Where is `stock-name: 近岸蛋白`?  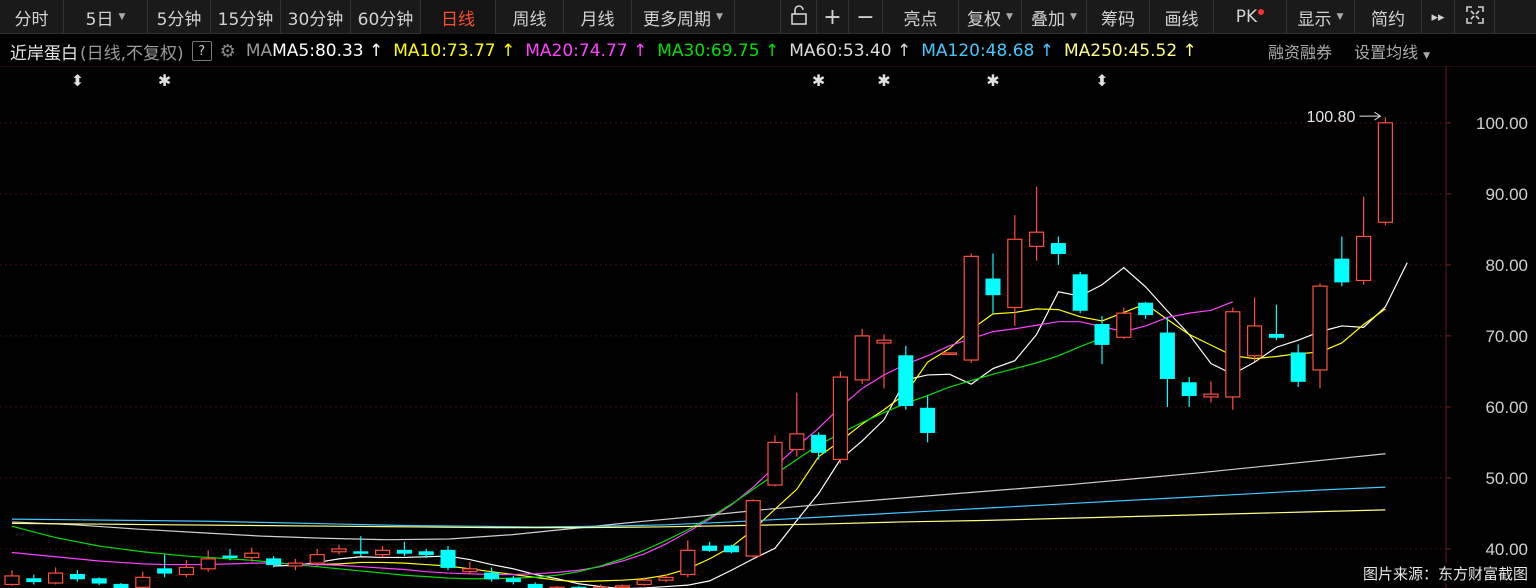
stock-name: 近岸蛋白 is located at coordinates (44, 53).